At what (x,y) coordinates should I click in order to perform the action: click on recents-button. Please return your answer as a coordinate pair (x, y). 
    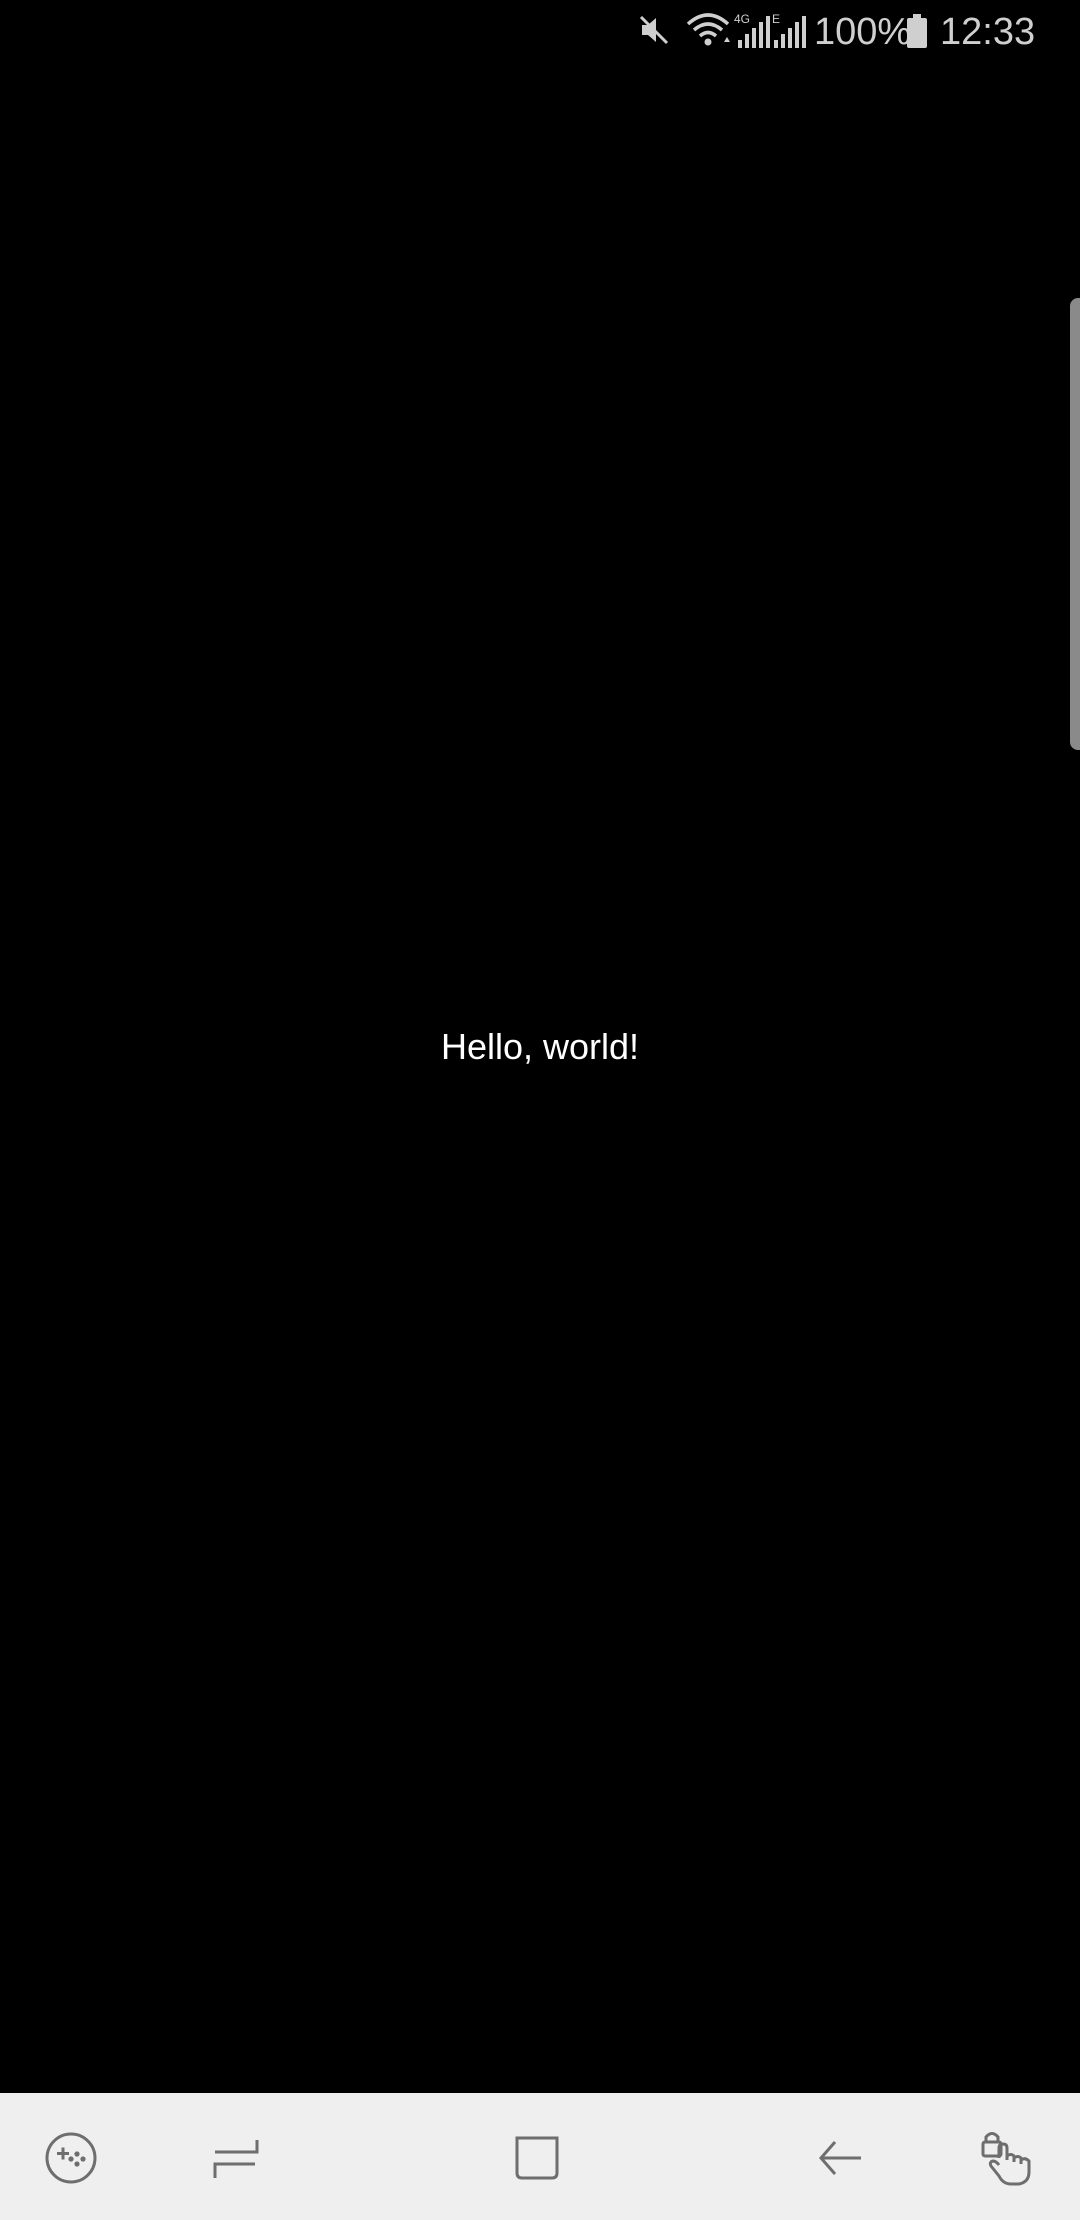
    Looking at the image, I should click on (235, 2158).